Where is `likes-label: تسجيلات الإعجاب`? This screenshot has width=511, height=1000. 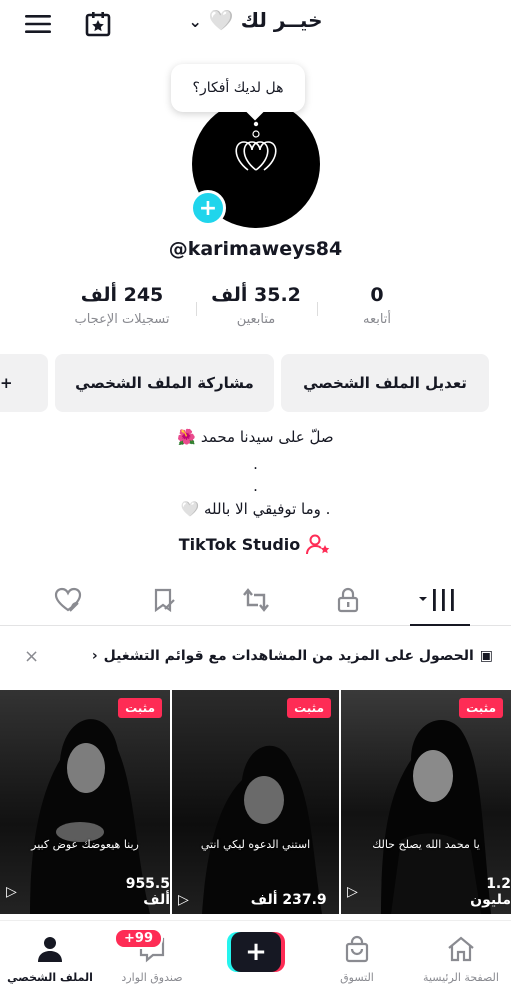 likes-label: تسجيلات الإعجاب is located at coordinates (122, 319).